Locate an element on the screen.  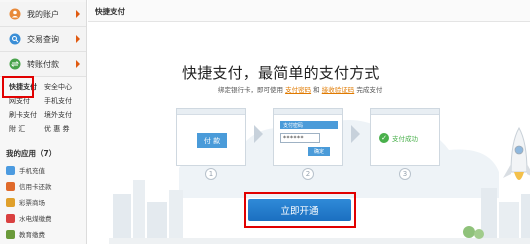
app-item-credit-card-repay: 信用卡还款 is located at coordinates (29, 186).